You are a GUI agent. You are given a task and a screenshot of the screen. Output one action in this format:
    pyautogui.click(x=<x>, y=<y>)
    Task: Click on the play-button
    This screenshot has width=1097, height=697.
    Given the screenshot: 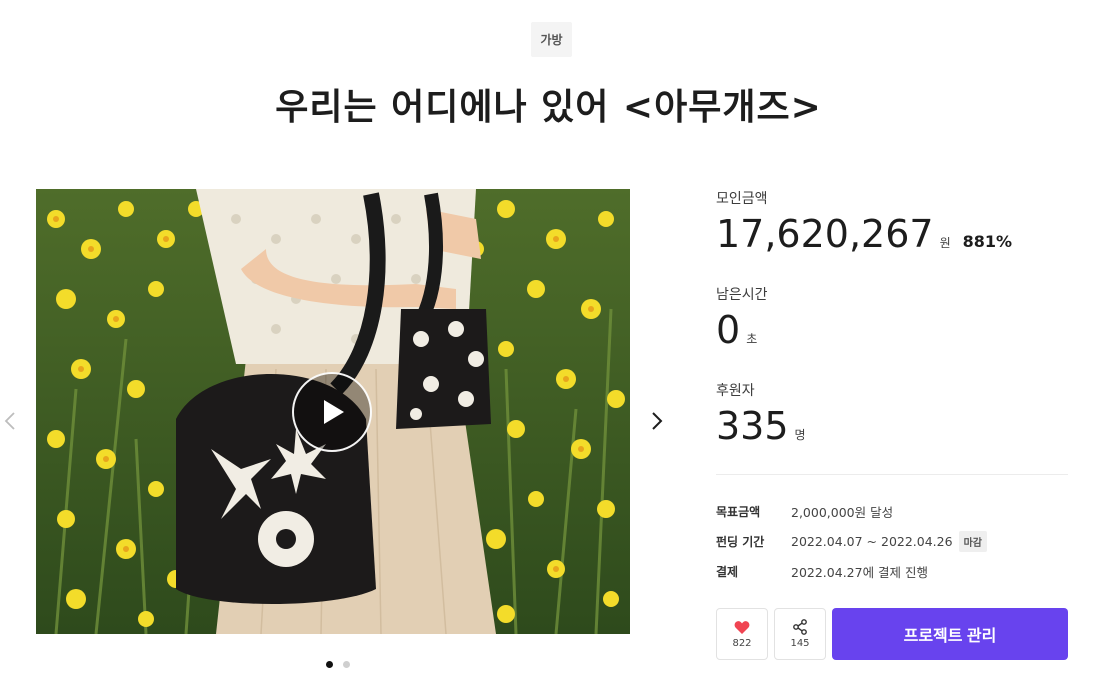 What is the action you would take?
    pyautogui.click(x=332, y=412)
    